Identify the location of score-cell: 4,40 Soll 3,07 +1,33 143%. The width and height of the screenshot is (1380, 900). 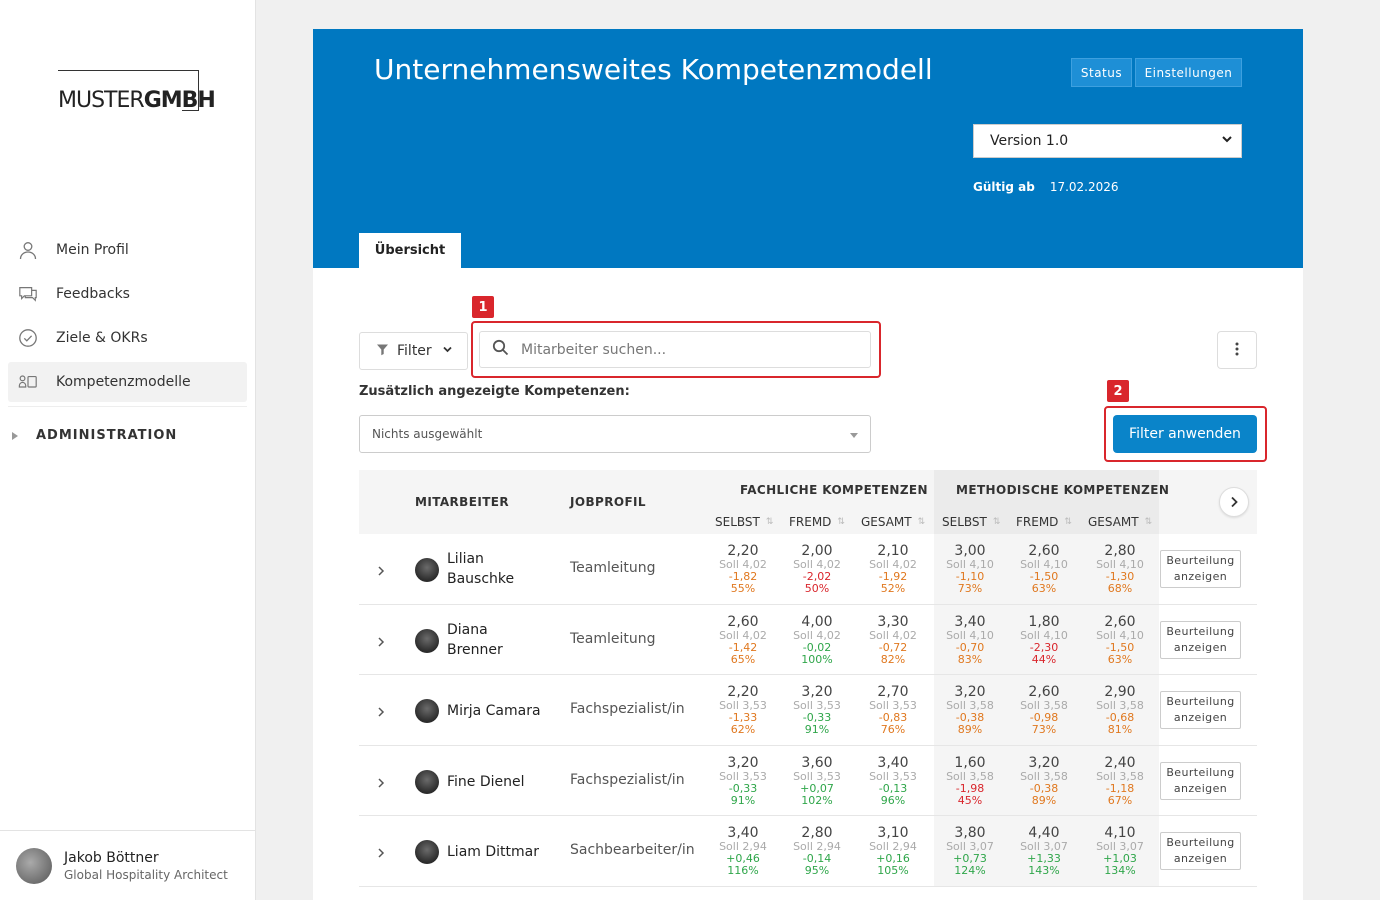
(1044, 851).